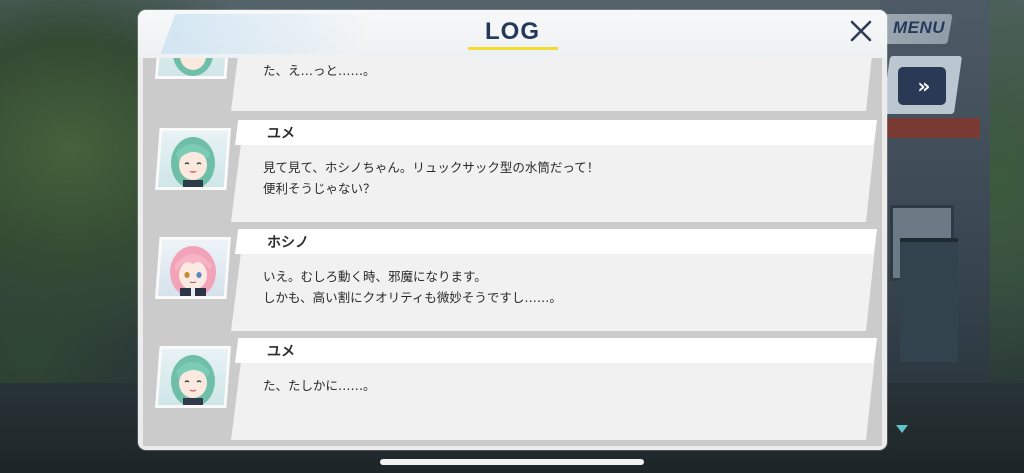 This screenshot has height=473, width=1024. I want to click on scroll-down-icon, so click(902, 429).